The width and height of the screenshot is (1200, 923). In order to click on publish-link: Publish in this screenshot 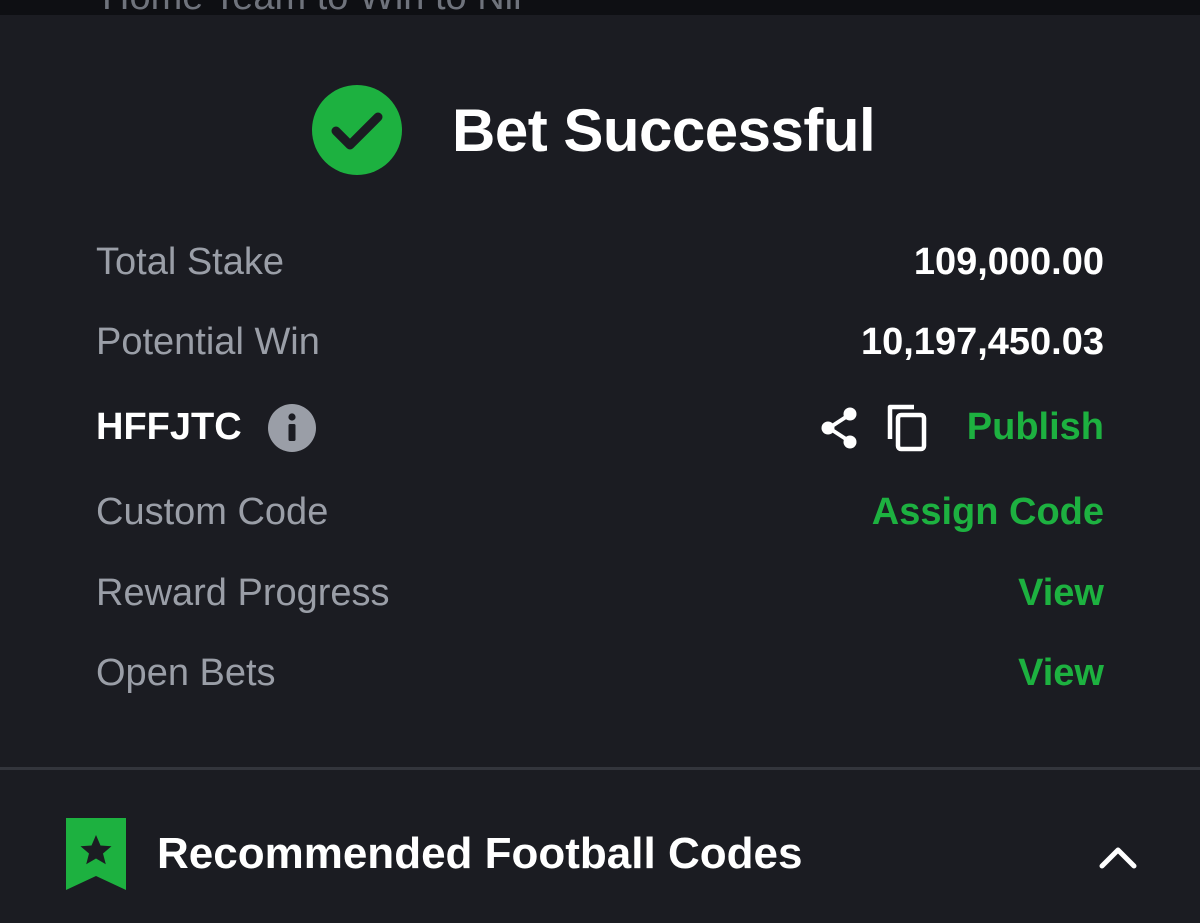, I will do `click(1035, 427)`.